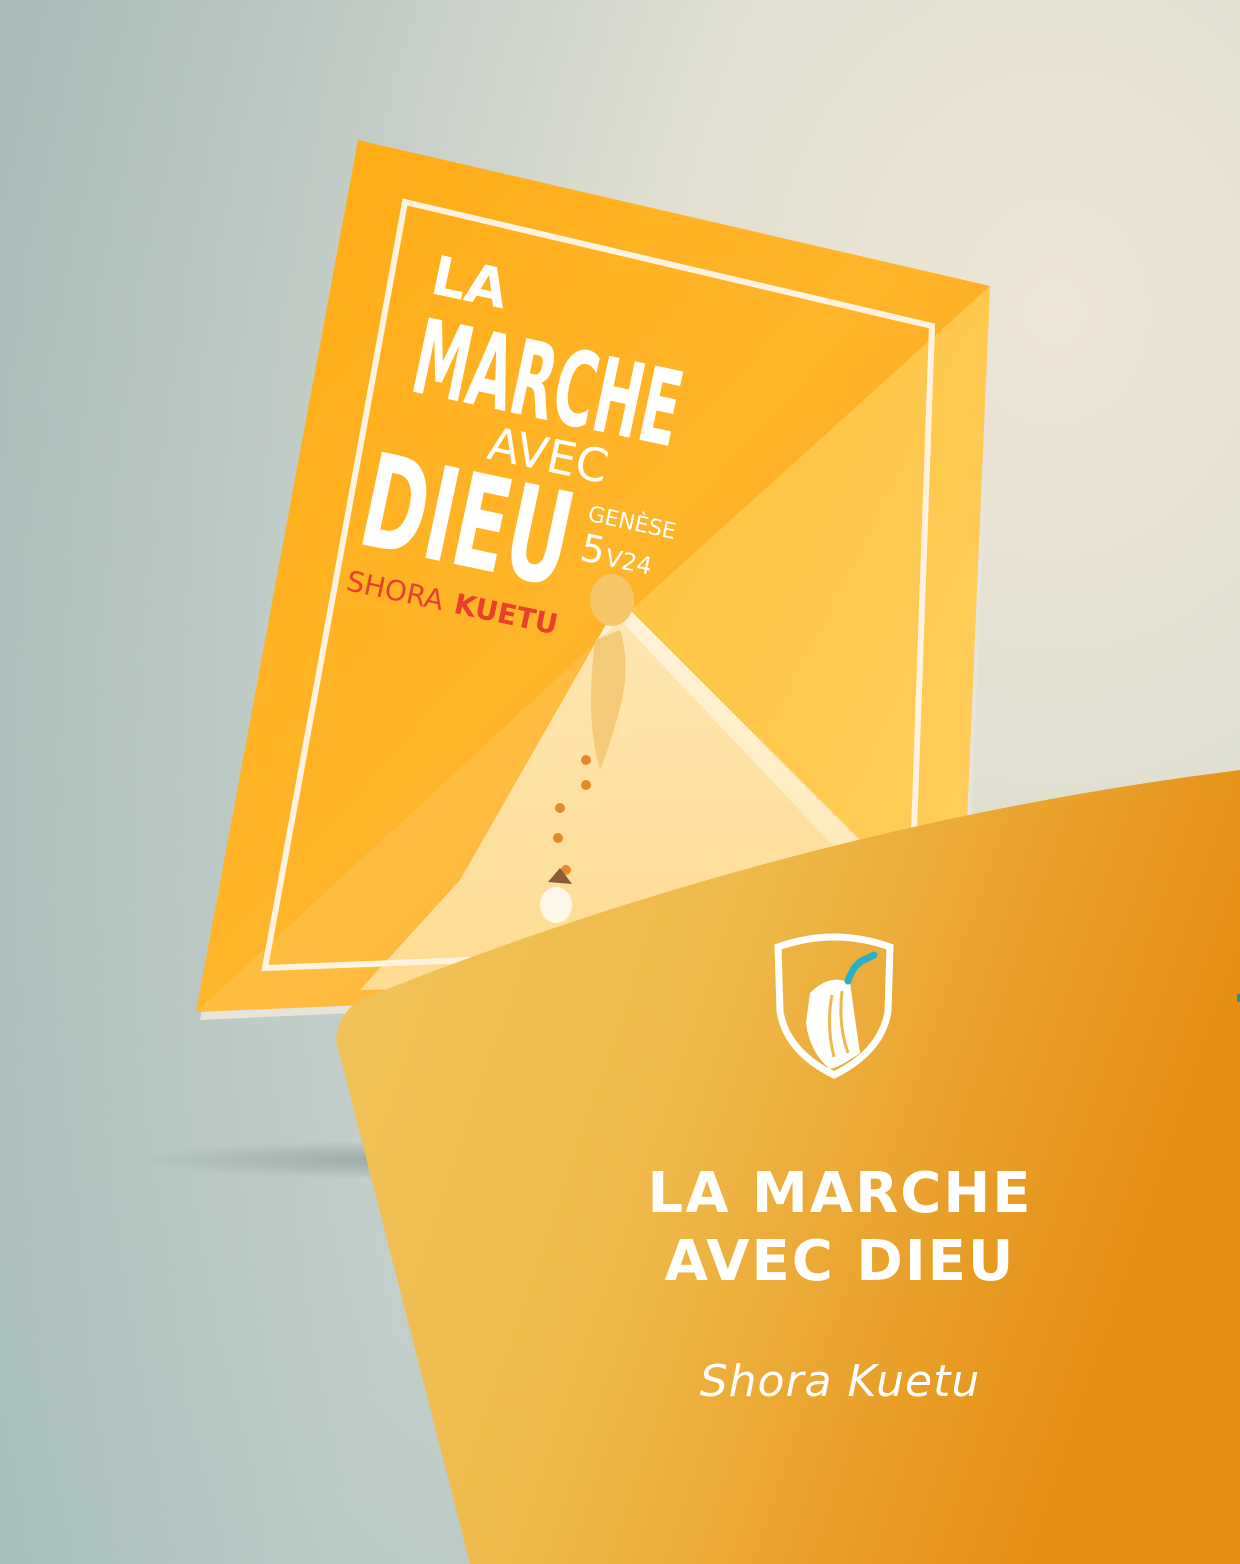 This screenshot has width=1240, height=1564. Describe the element at coordinates (834, 1006) in the screenshot. I see `shield-shofar-icon` at that location.